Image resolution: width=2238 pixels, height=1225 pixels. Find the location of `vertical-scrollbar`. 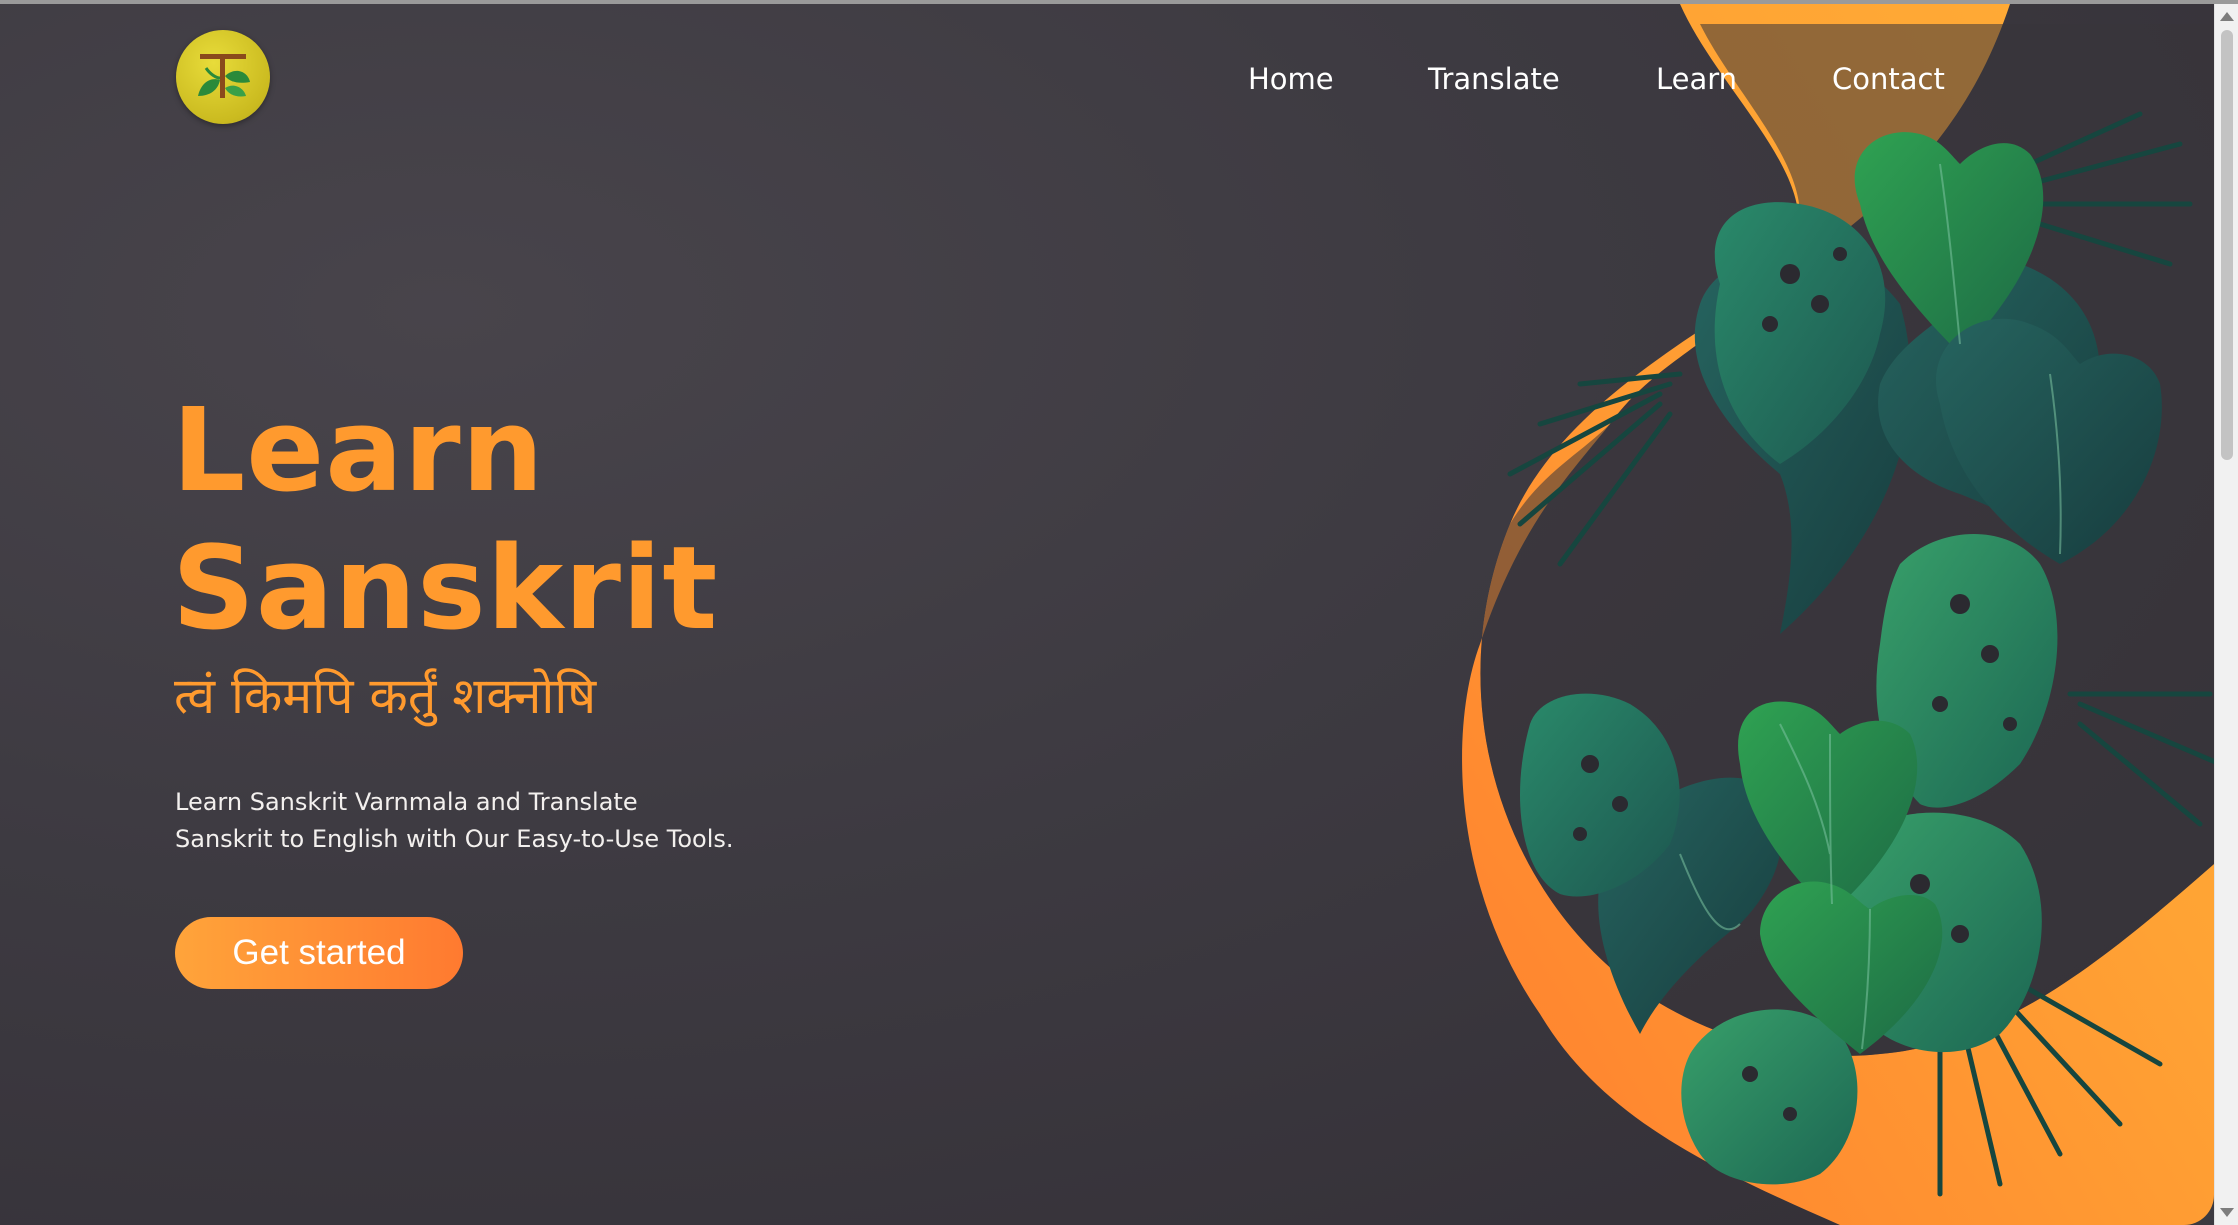

vertical-scrollbar is located at coordinates (2226, 614).